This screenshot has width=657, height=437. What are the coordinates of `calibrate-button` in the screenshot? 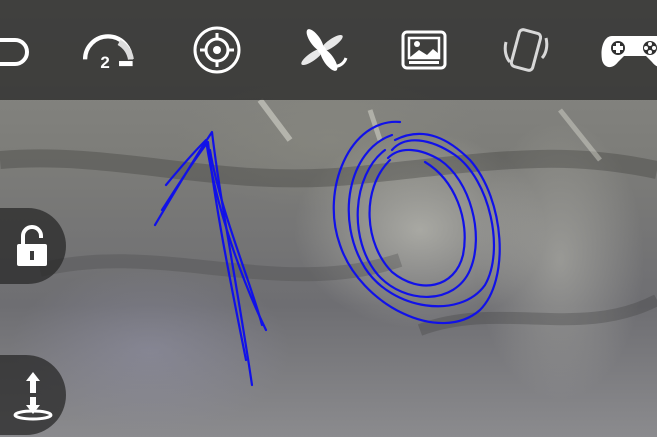 It's located at (217, 50).